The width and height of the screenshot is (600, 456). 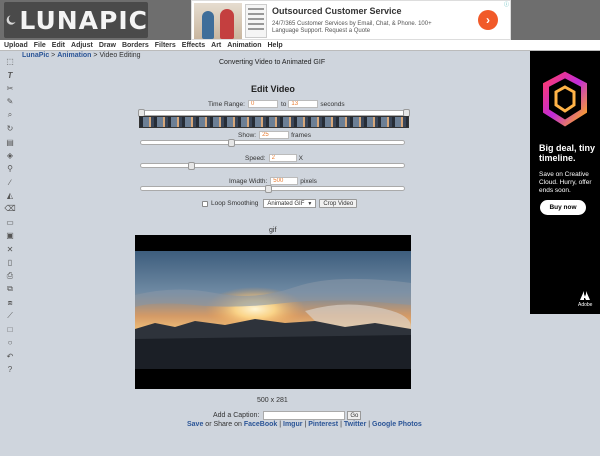 I want to click on fill-icon: ◈, so click(x=10, y=155).